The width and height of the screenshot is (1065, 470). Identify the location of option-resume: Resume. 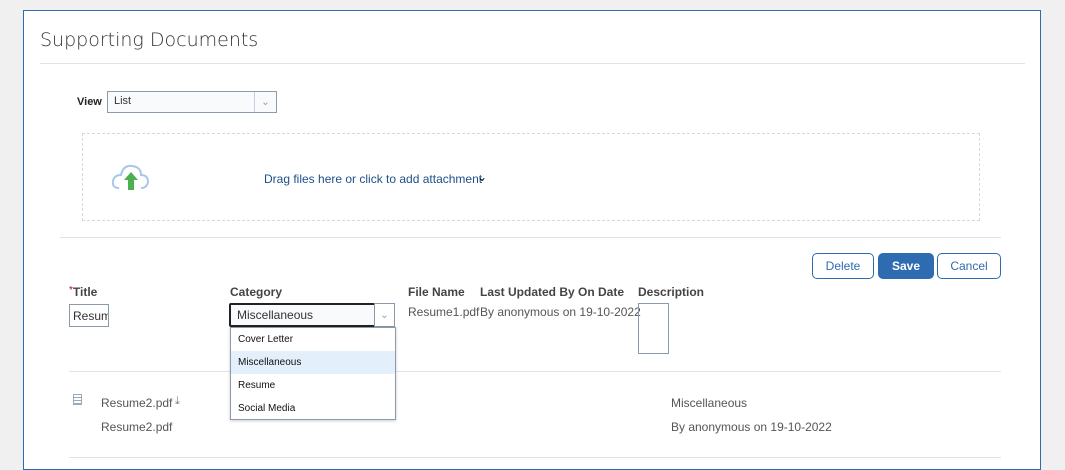
(313, 385).